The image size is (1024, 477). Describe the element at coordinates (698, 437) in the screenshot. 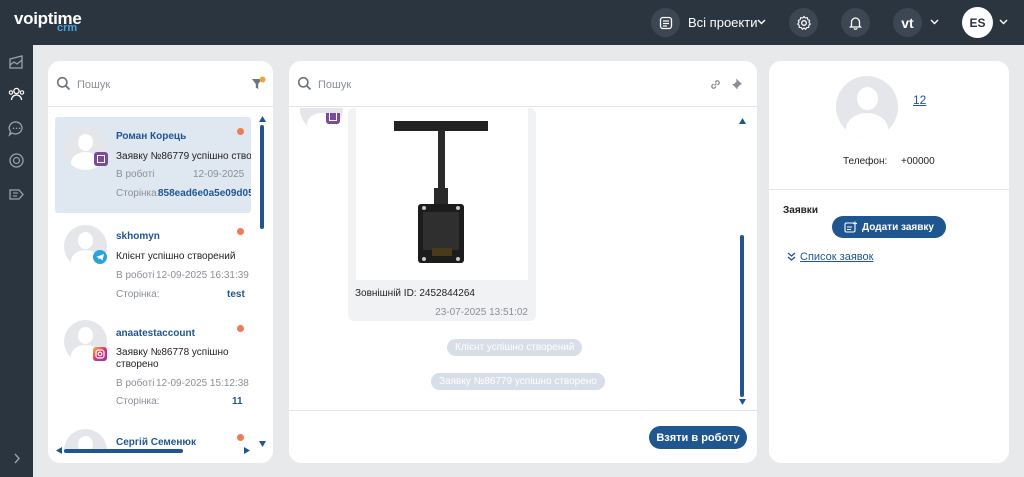

I see `take-to-work-button: Взяти в роботу` at that location.